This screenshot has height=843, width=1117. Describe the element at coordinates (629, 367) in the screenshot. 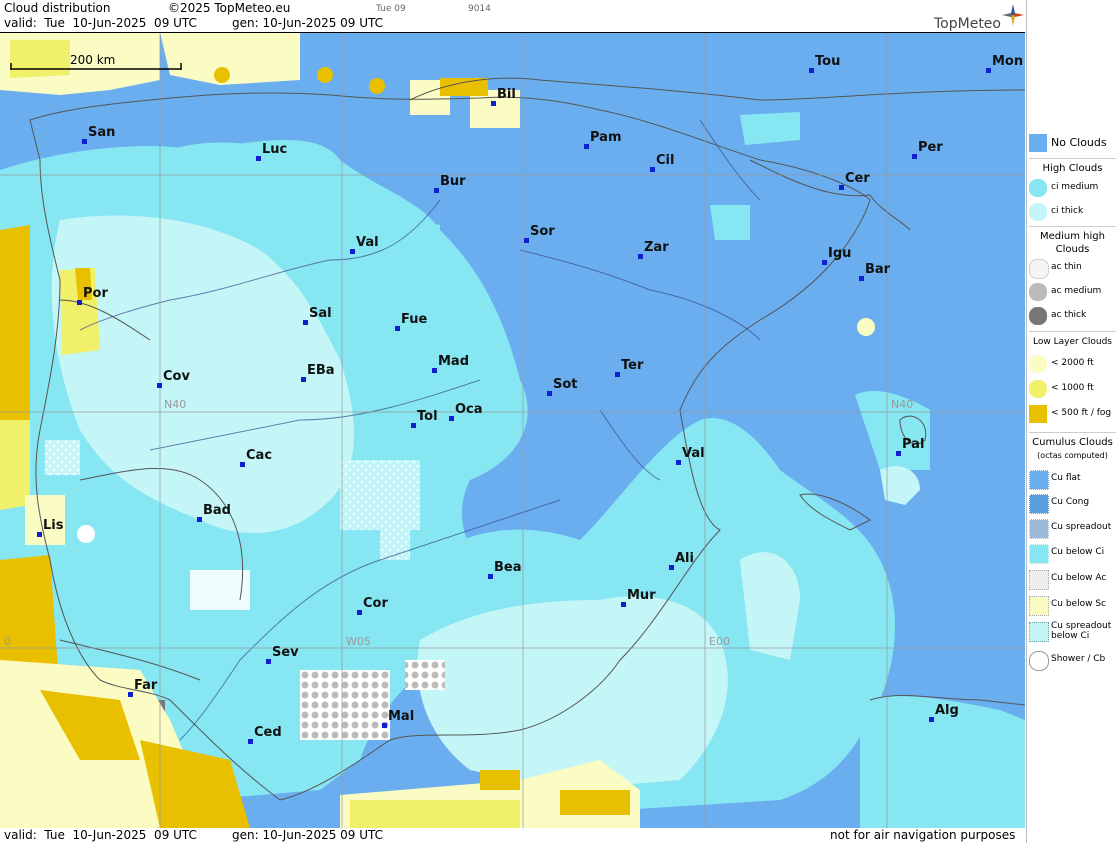

I see `city-label: Ter` at that location.